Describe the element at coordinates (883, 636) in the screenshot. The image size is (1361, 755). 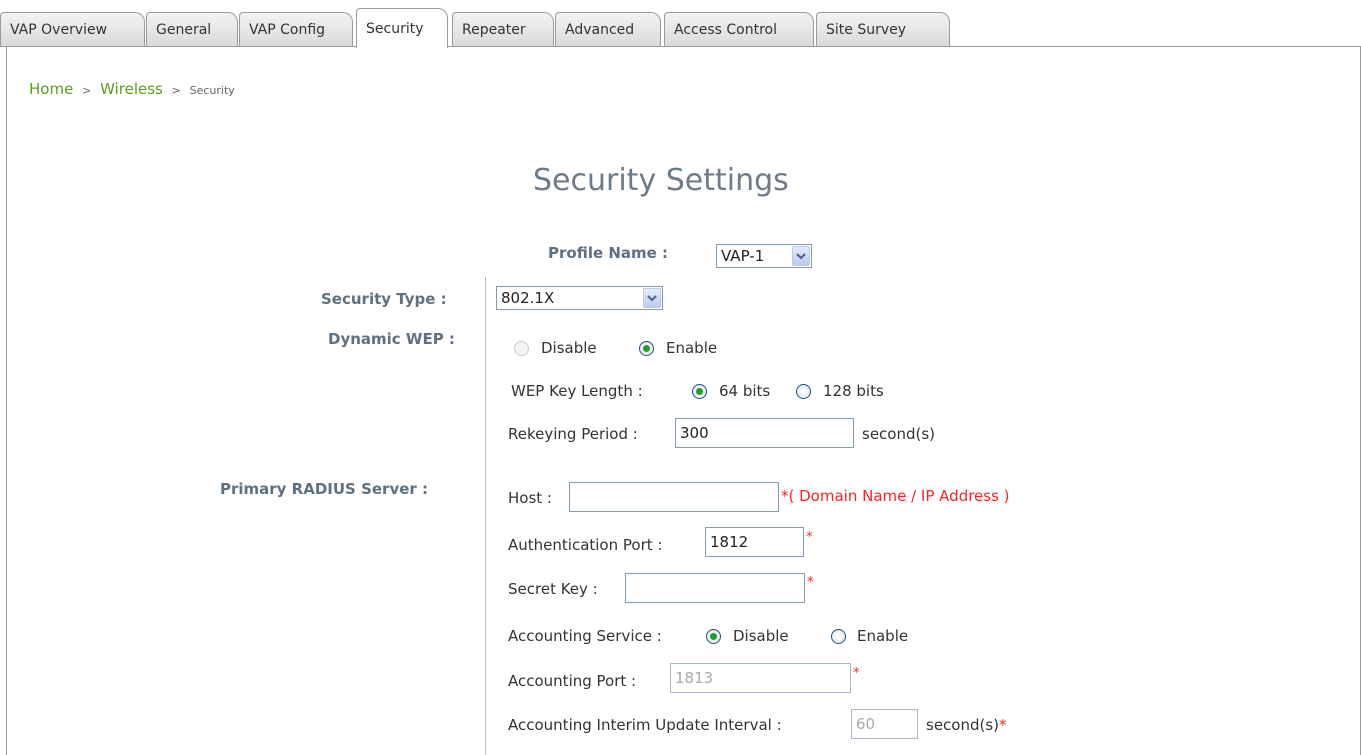
I see `accounting-enable-label: Enable` at that location.